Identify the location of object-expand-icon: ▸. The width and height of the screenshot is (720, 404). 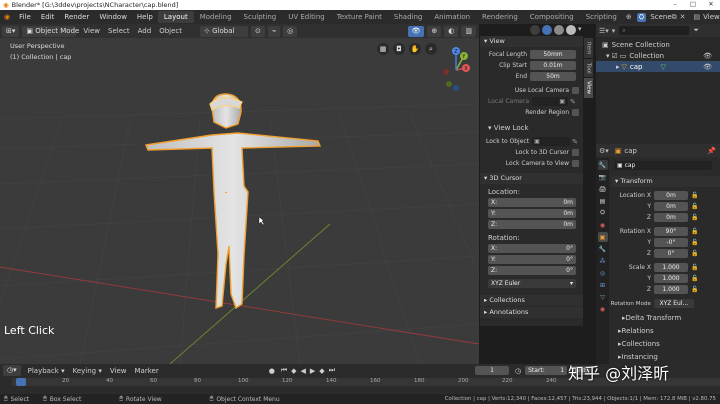
(618, 67).